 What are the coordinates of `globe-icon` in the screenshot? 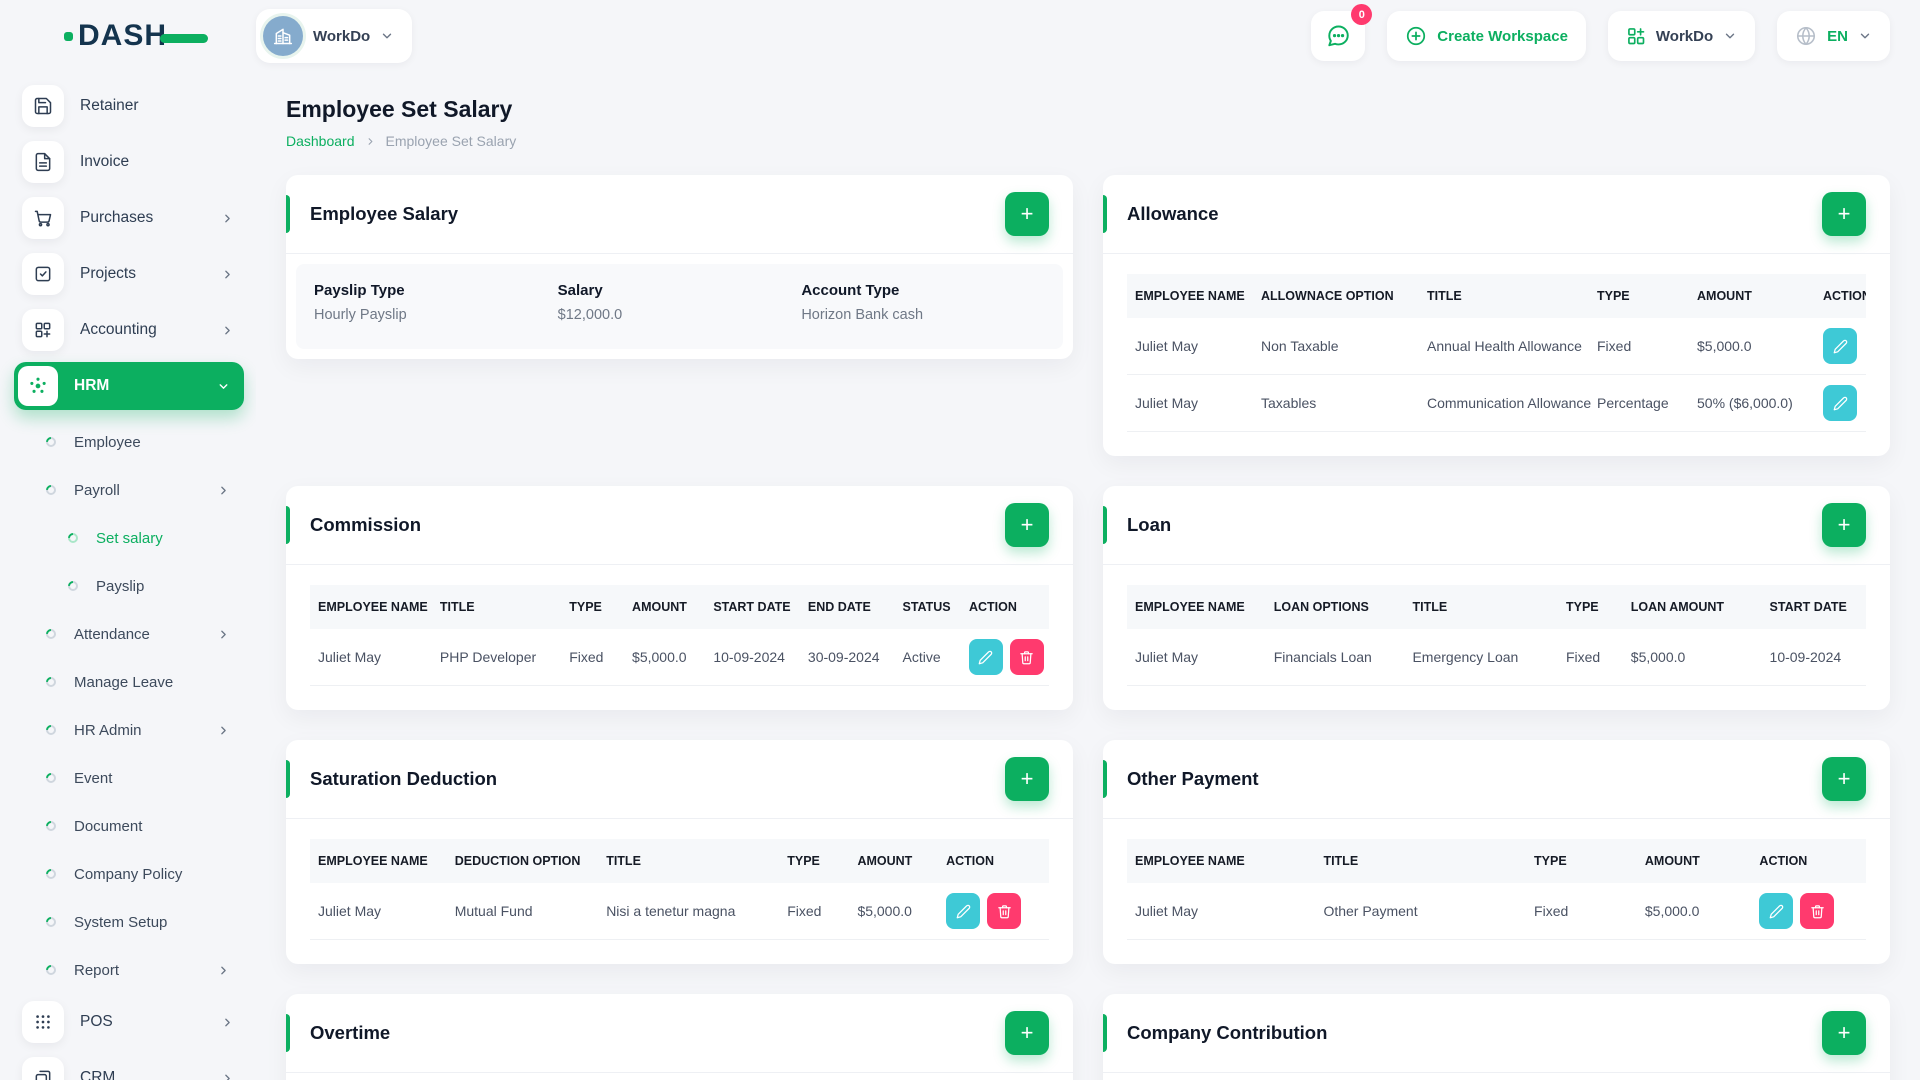 It's located at (1806, 36).